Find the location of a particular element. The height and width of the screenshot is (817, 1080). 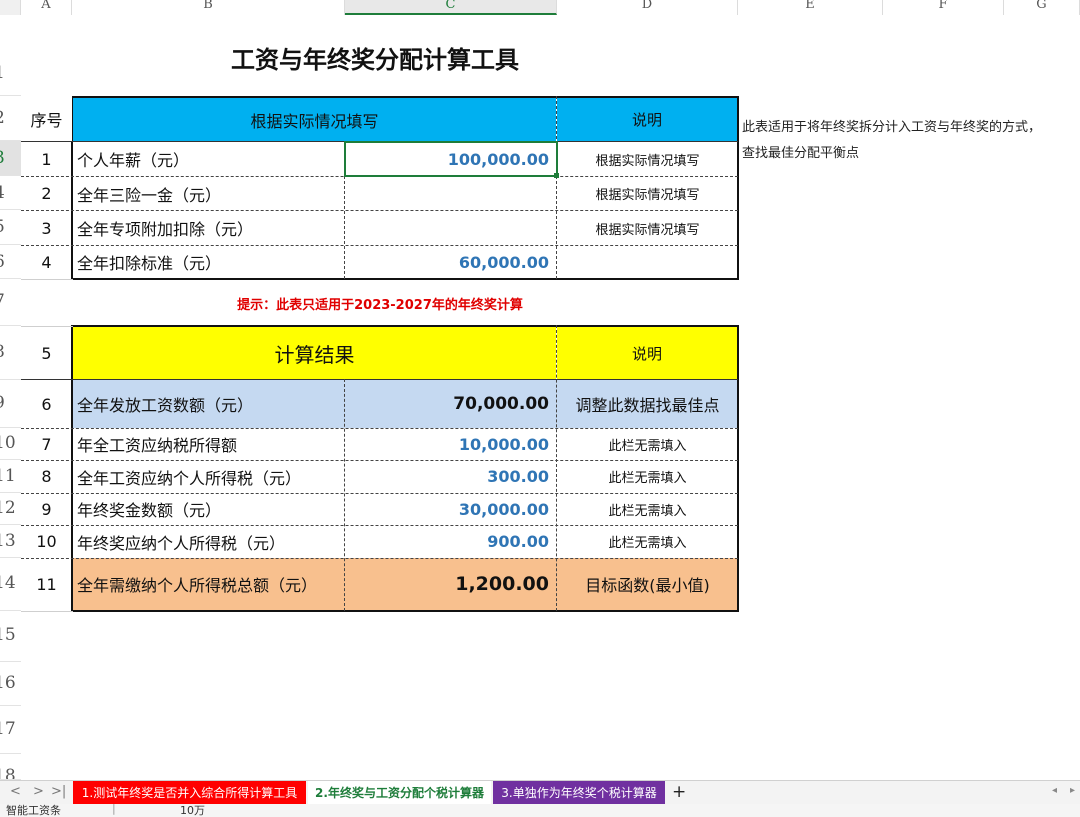

row-header-17: 17 is located at coordinates (10, 730).